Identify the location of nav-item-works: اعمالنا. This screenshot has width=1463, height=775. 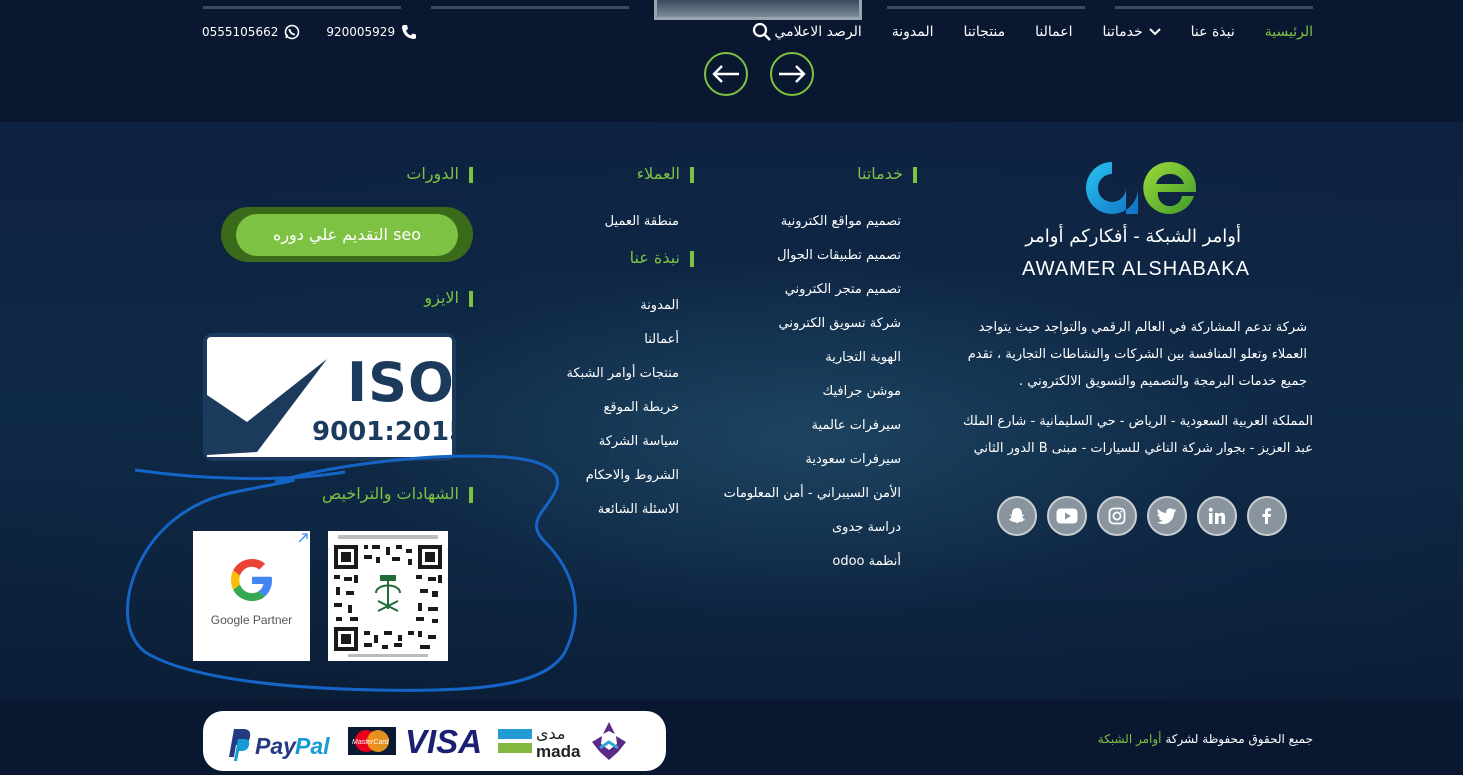
(1053, 32).